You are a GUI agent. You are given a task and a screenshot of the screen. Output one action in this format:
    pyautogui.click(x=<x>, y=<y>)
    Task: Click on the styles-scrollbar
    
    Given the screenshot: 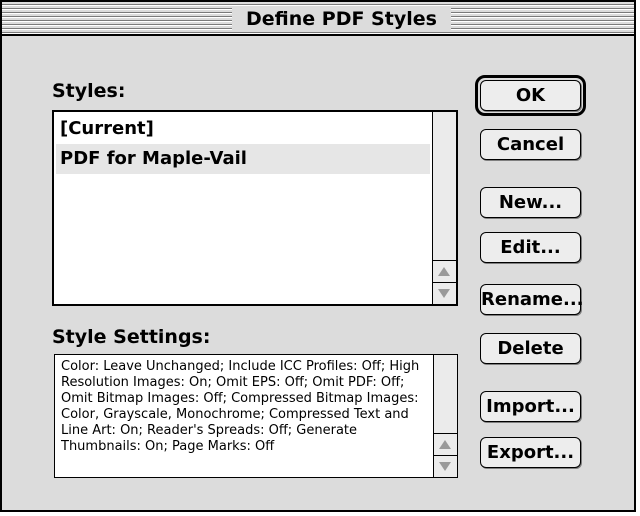 What is the action you would take?
    pyautogui.click(x=444, y=208)
    